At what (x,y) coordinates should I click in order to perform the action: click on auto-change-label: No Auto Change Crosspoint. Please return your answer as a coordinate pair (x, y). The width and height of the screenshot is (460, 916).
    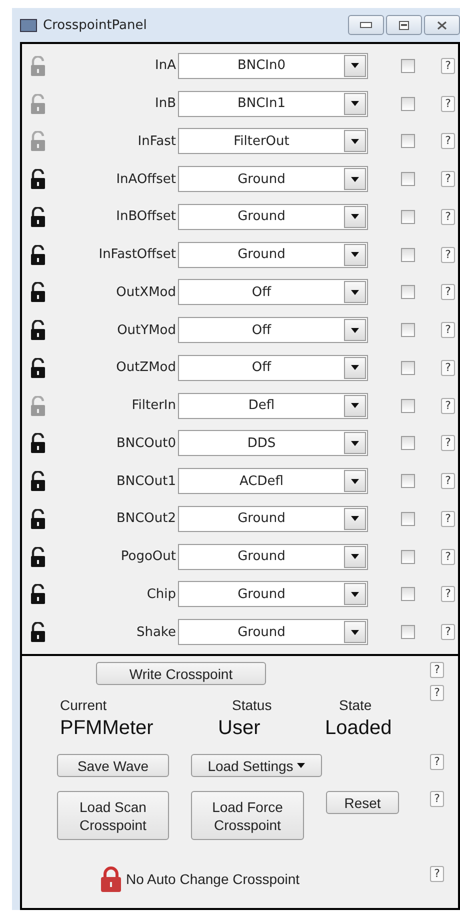
    Looking at the image, I should click on (213, 879).